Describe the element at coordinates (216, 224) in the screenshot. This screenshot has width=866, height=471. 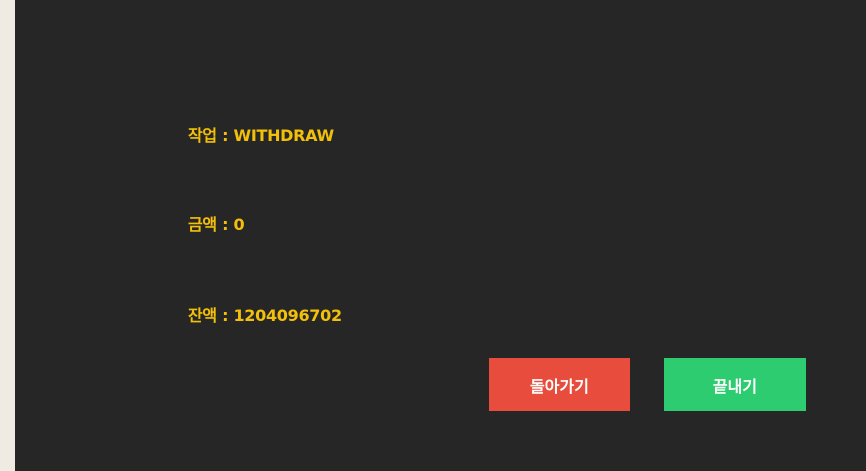
I see `amount-text: 금액 : 0` at that location.